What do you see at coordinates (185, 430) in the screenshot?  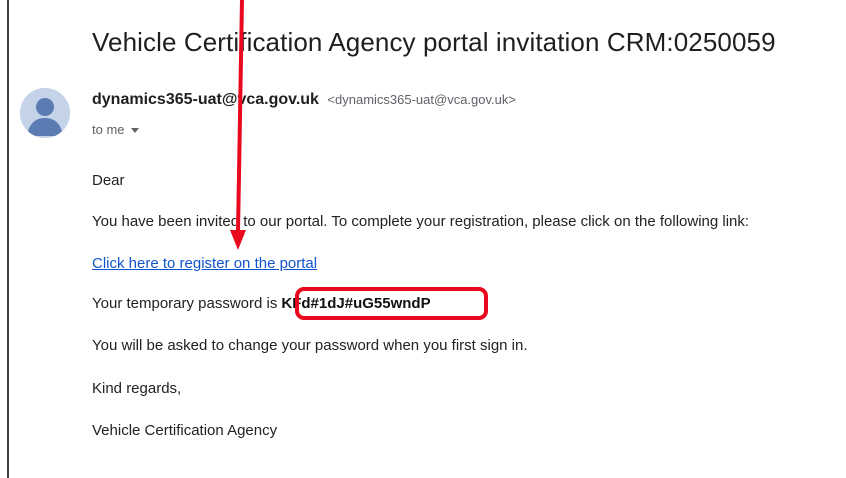 I see `signature: Vehicle Certification Agency` at bounding box center [185, 430].